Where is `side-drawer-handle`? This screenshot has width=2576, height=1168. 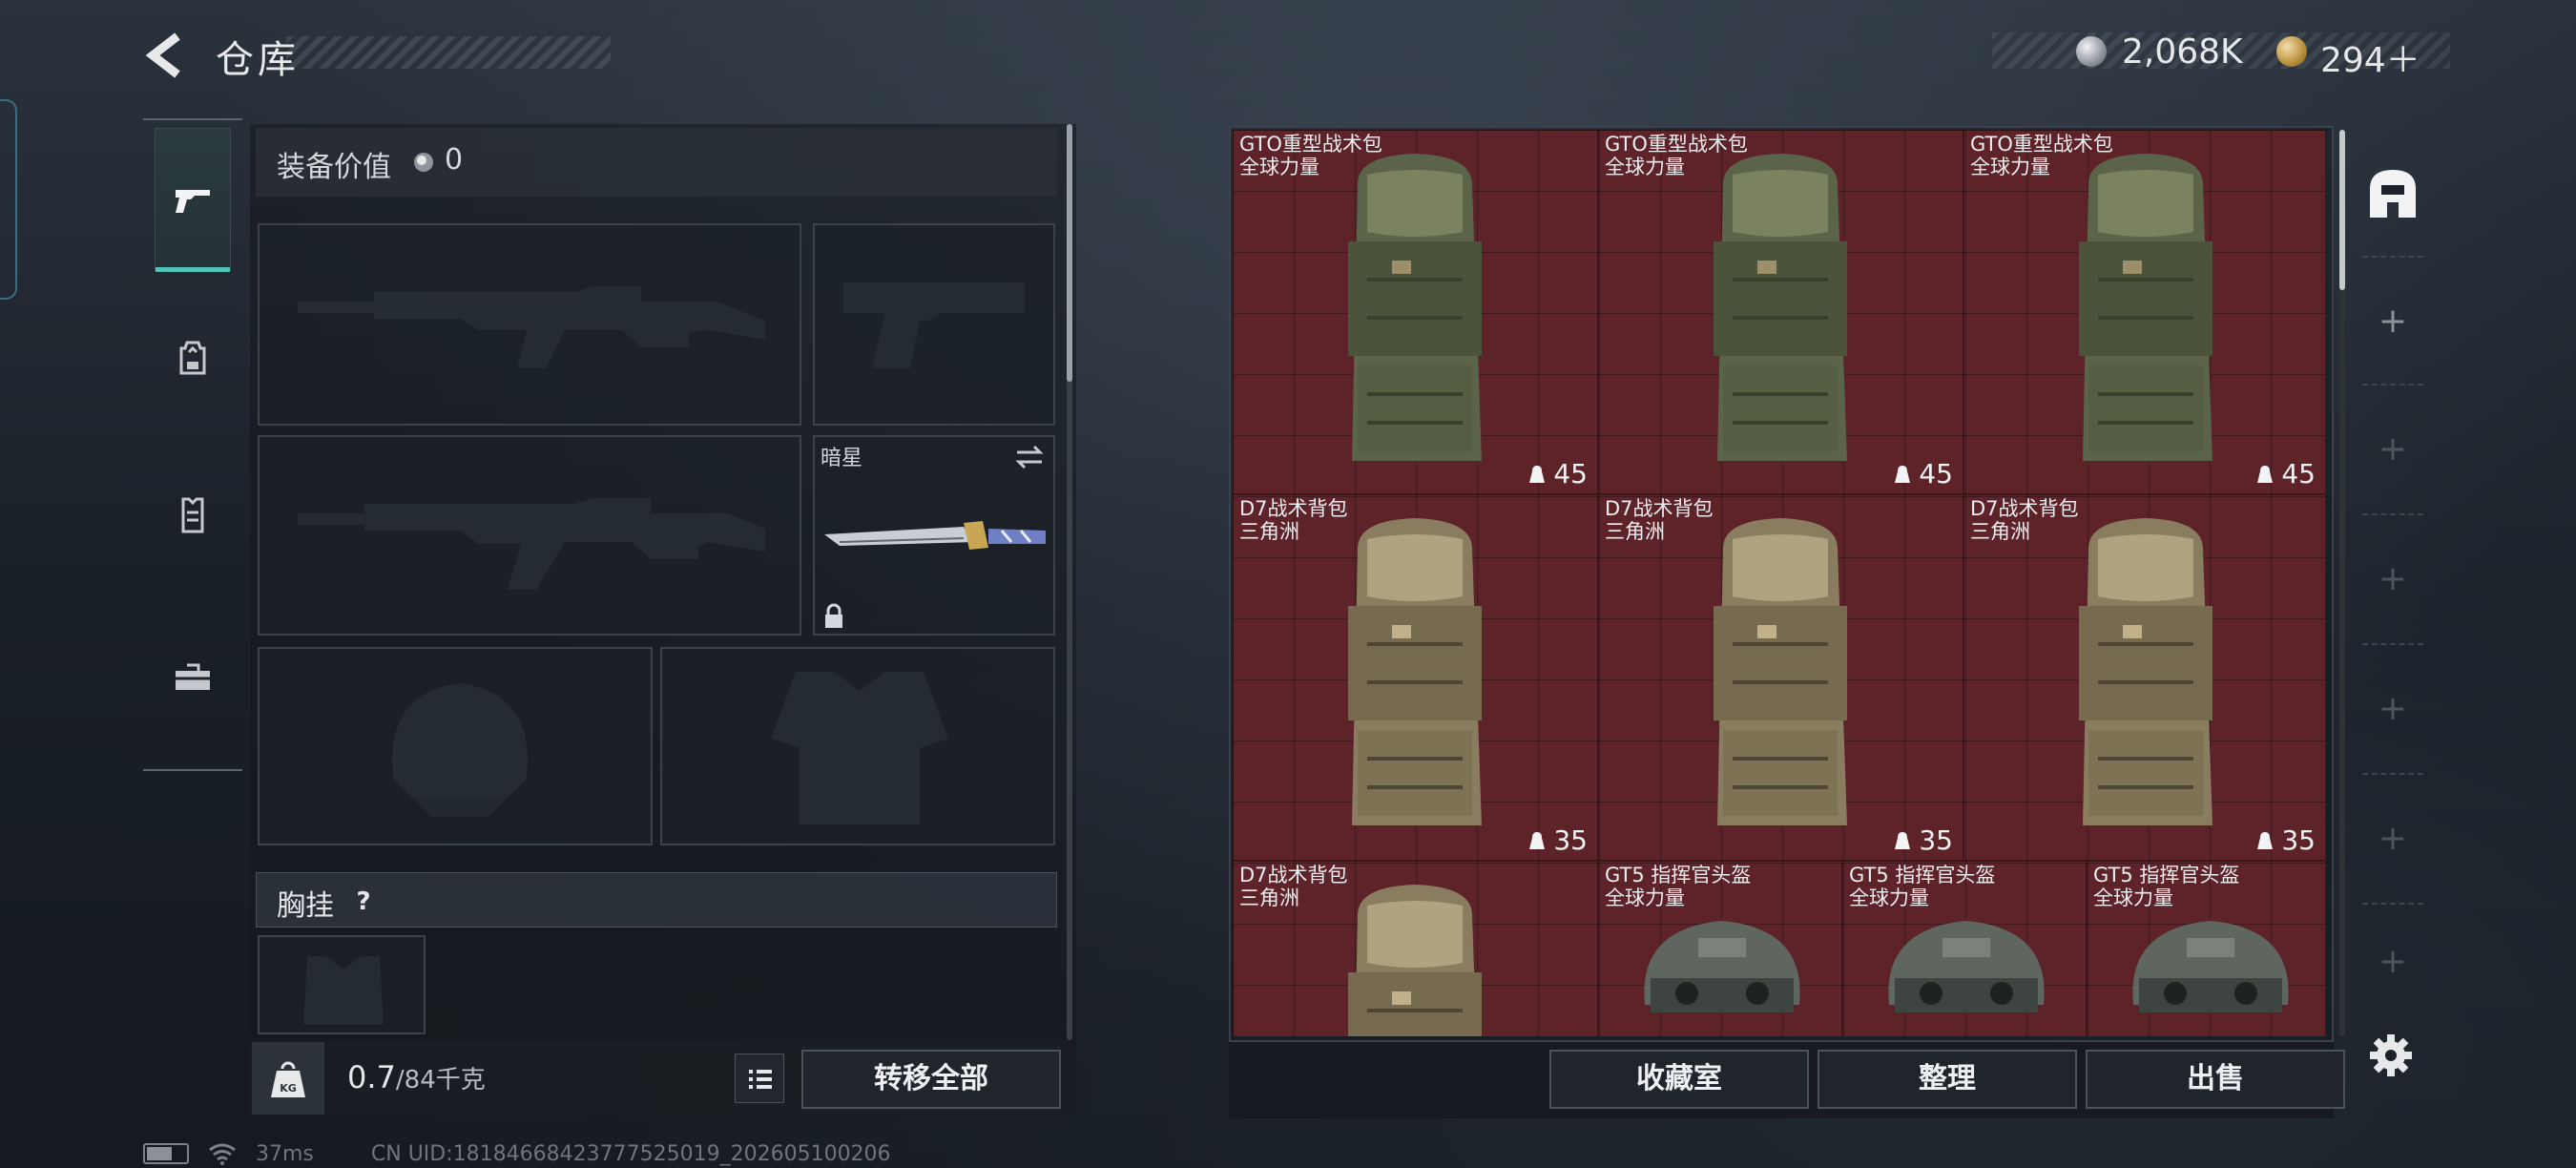 side-drawer-handle is located at coordinates (8, 199).